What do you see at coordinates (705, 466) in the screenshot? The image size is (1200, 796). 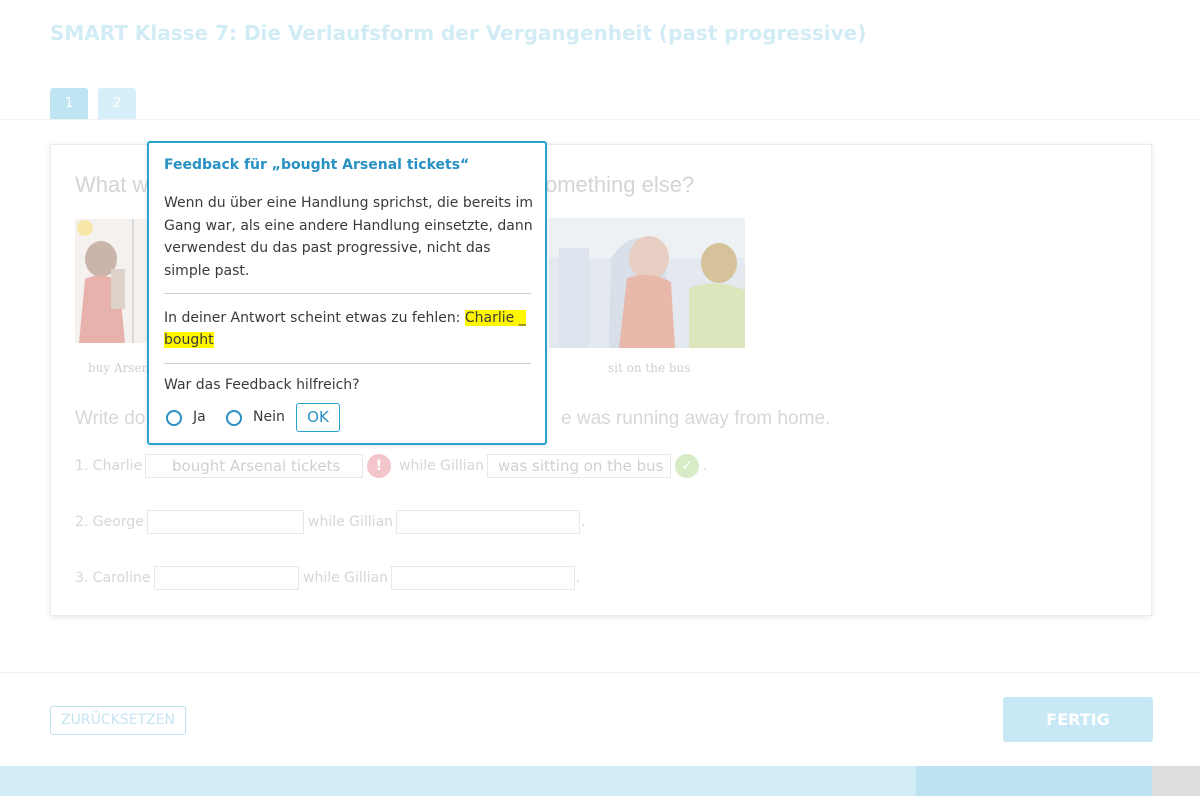 I see `row-1-end: .` at bounding box center [705, 466].